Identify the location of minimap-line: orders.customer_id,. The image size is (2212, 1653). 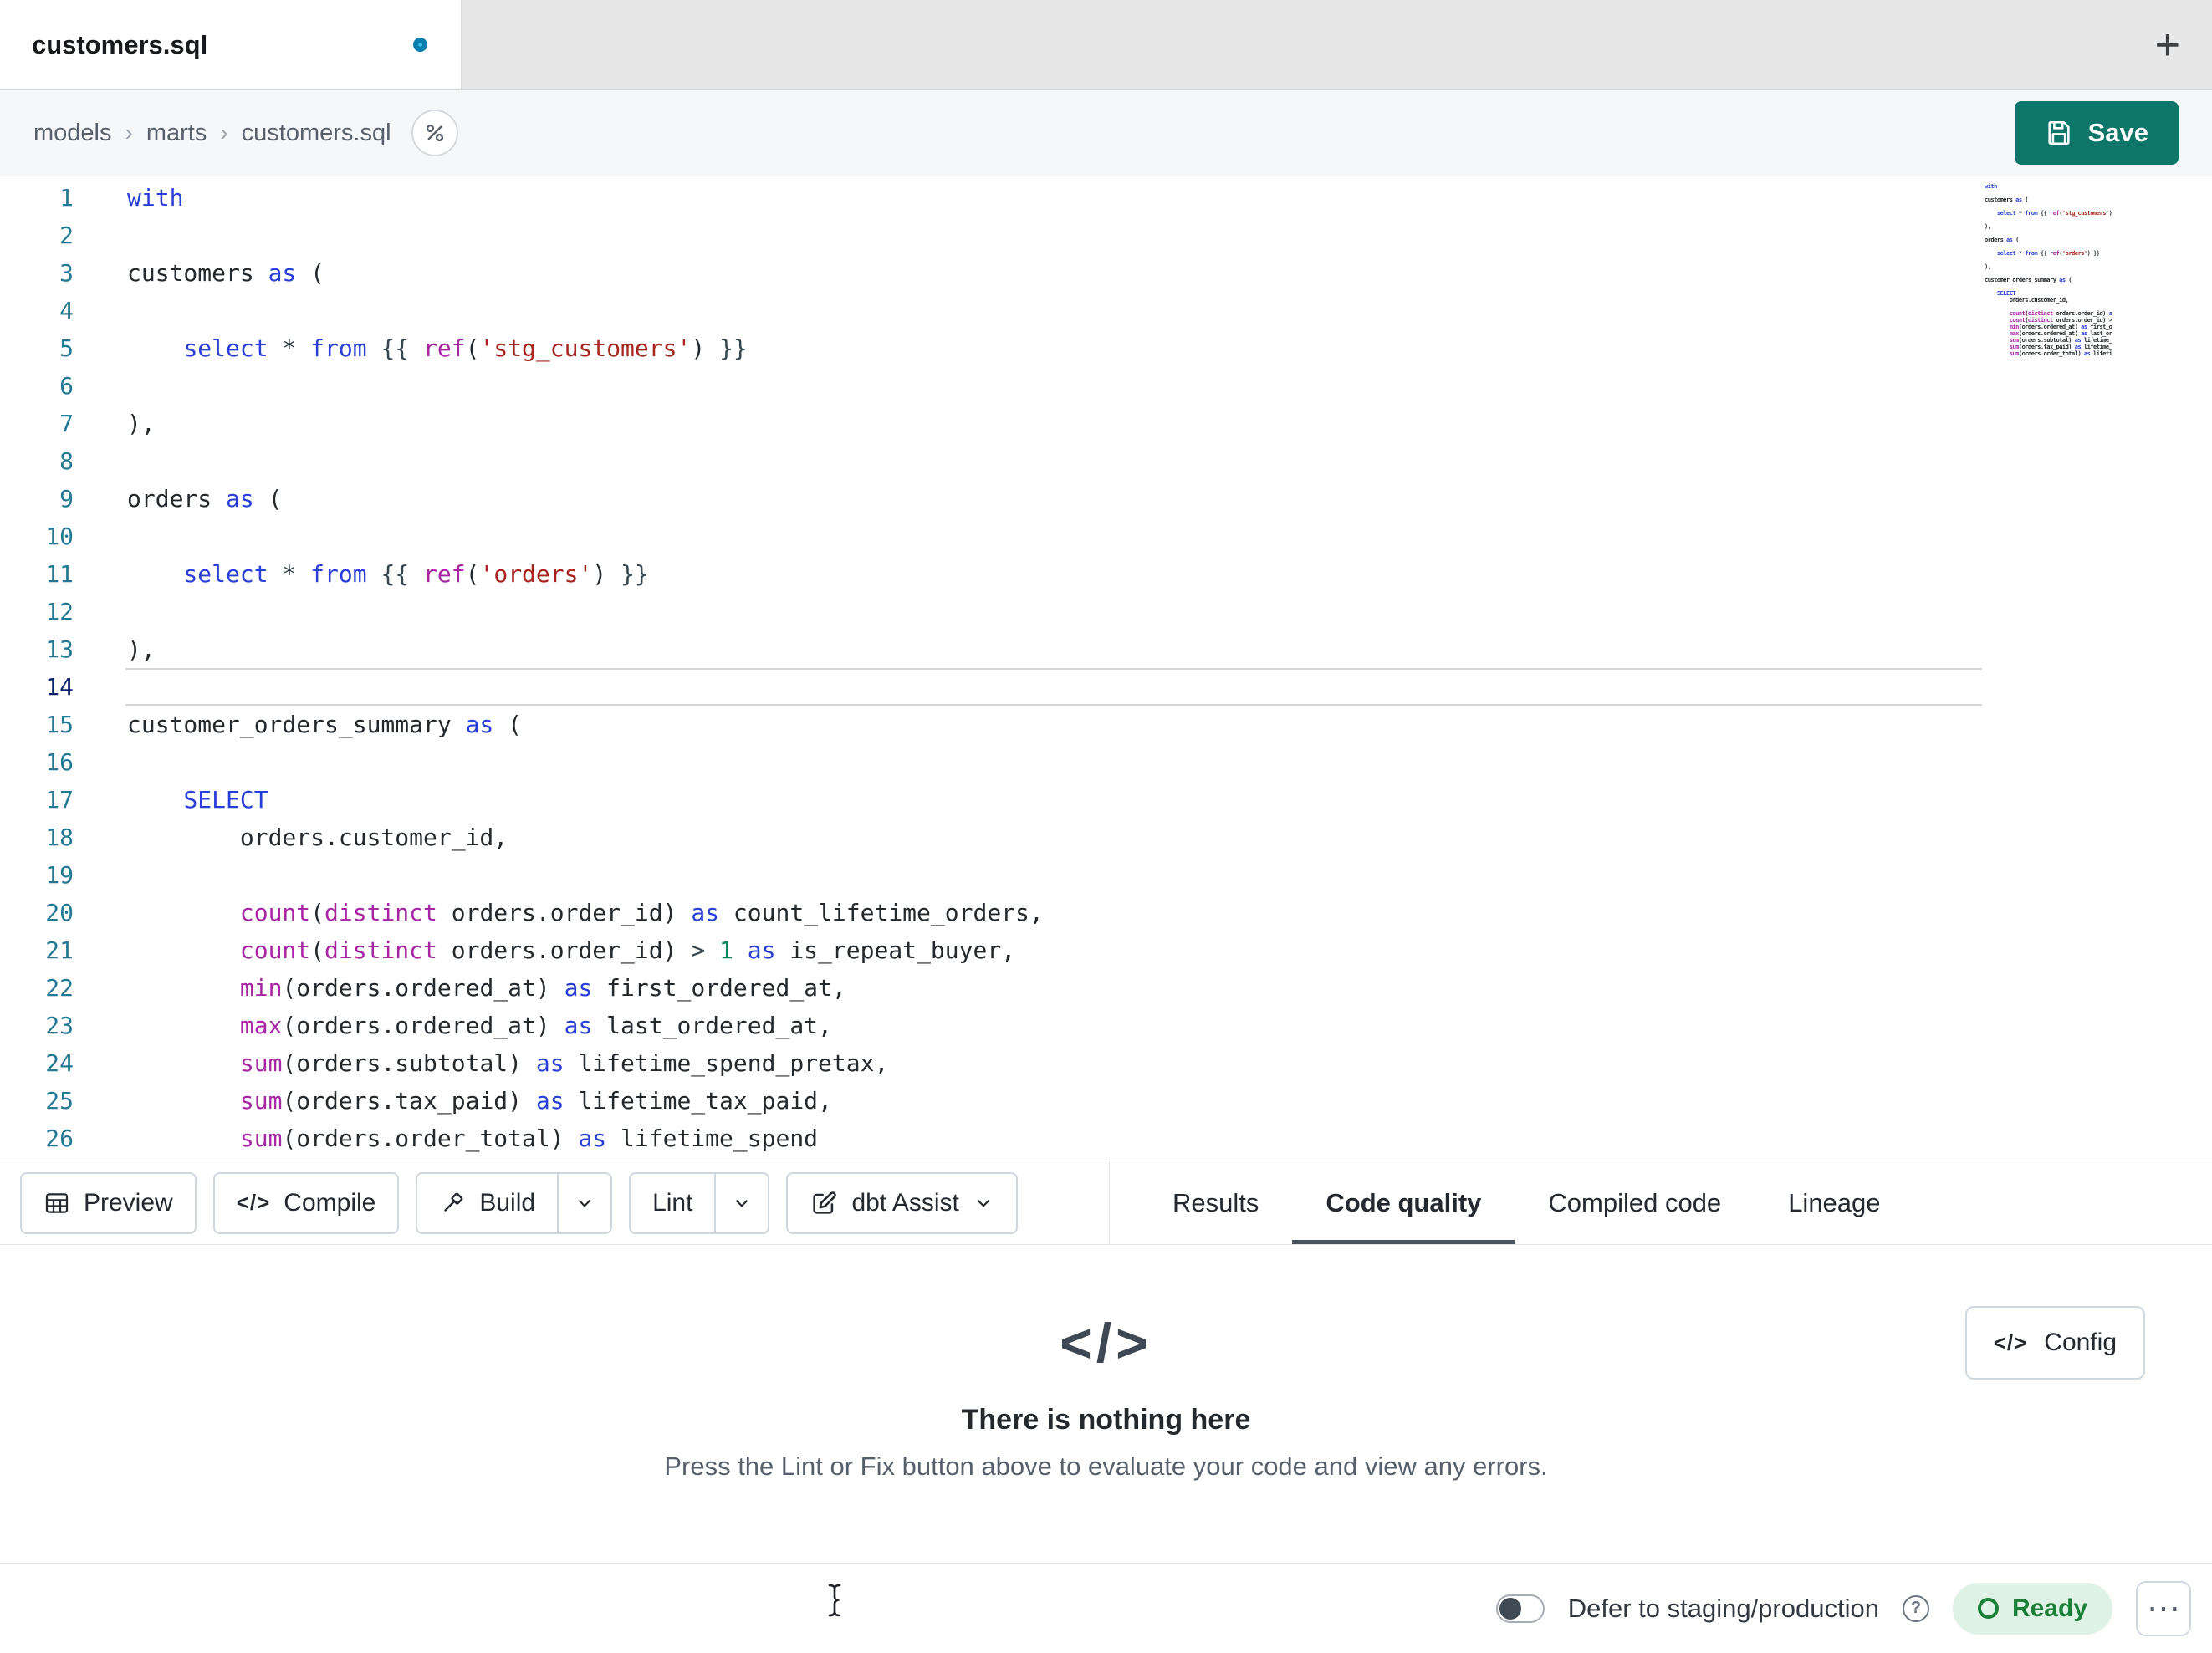
(2027, 300).